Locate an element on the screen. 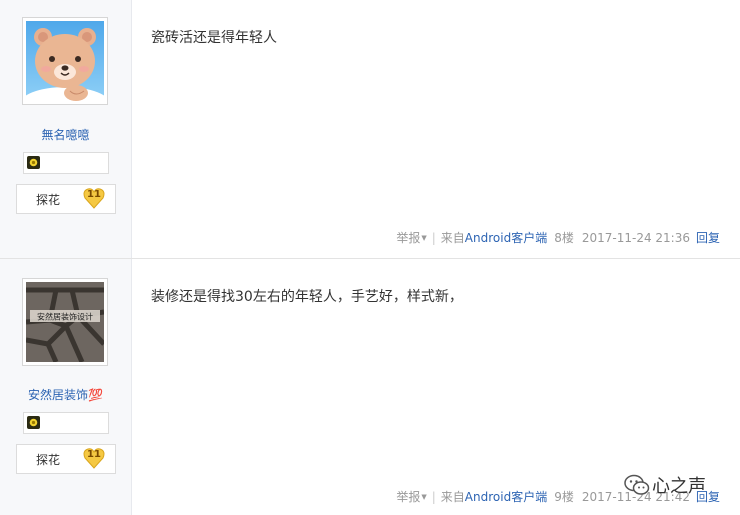 The width and height of the screenshot is (740, 515). author-panel: 安然居装饰设计 安然居装饰💯 探花 11 is located at coordinates (66, 387).